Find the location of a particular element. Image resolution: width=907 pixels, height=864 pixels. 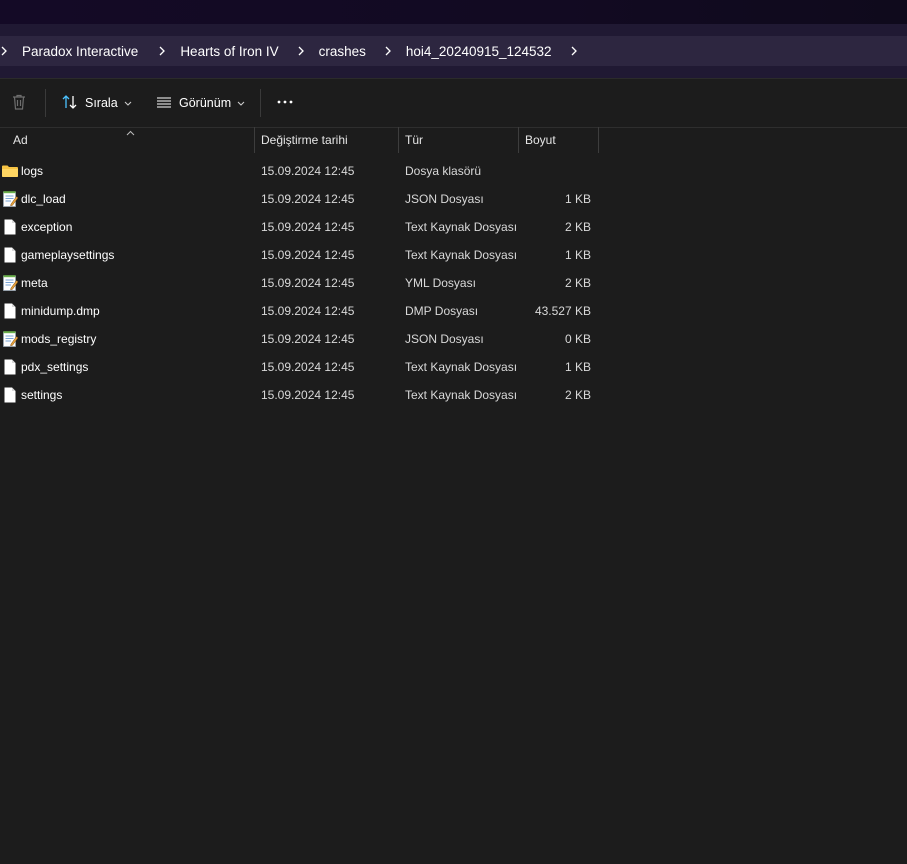

window-titlebar is located at coordinates (453, 12).